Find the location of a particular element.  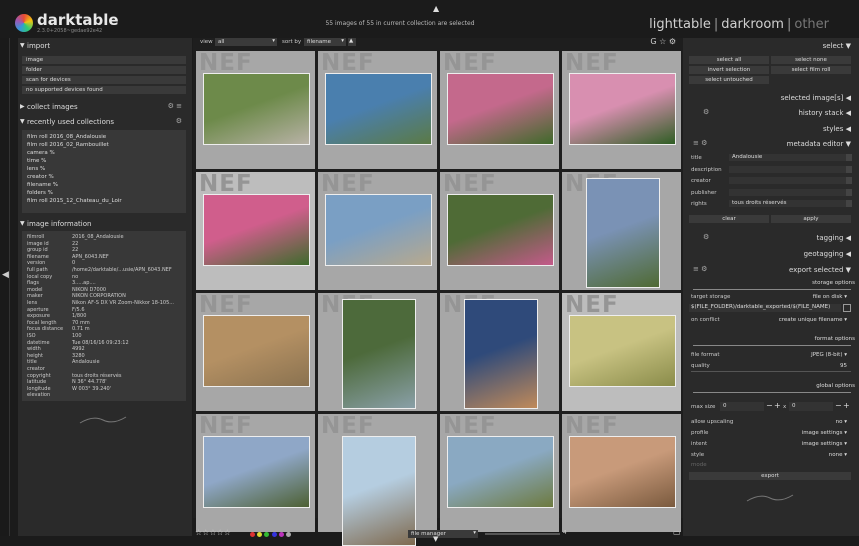

recent-item: film roll 2015_12_Chateau_du_Loir is located at coordinates (74, 201).